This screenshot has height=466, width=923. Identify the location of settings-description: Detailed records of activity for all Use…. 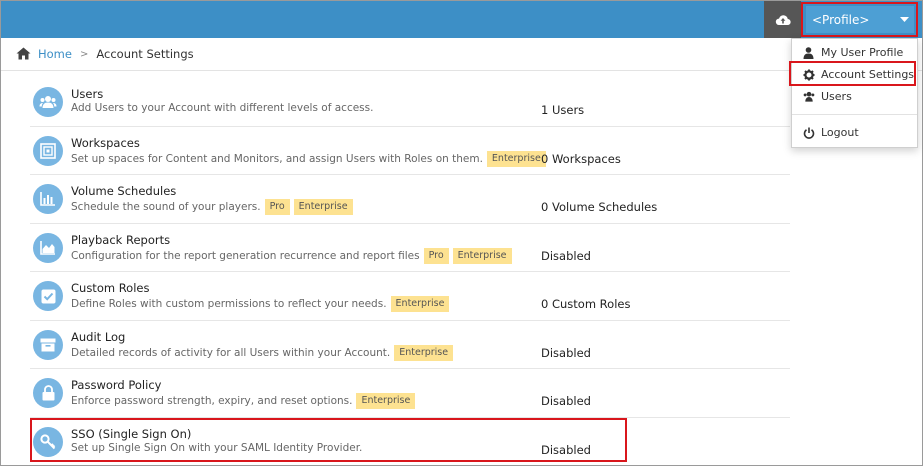
(262, 352).